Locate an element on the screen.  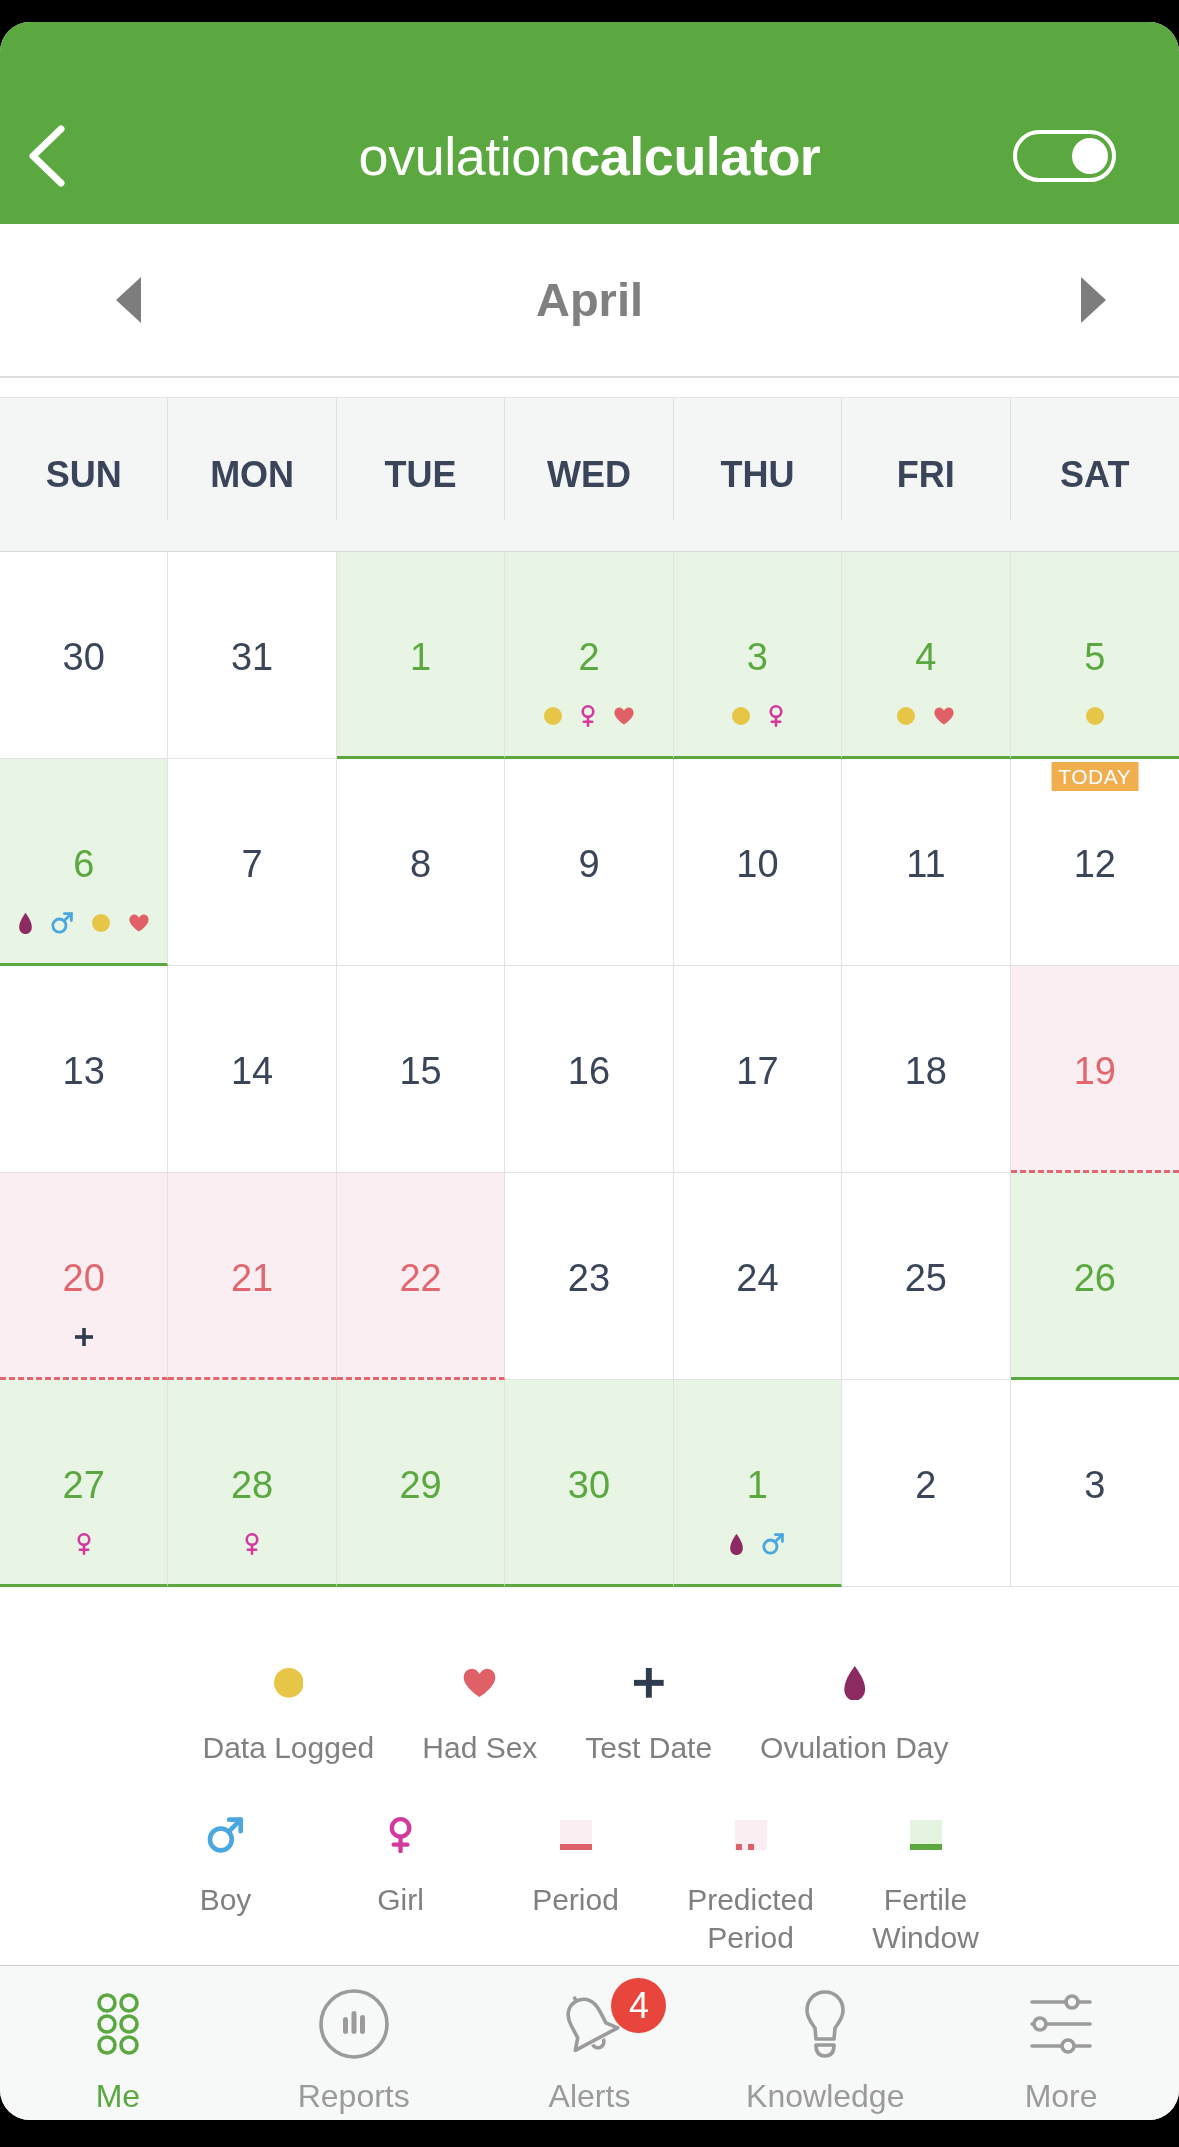
calendar-day: 18 is located at coordinates (926, 1069).